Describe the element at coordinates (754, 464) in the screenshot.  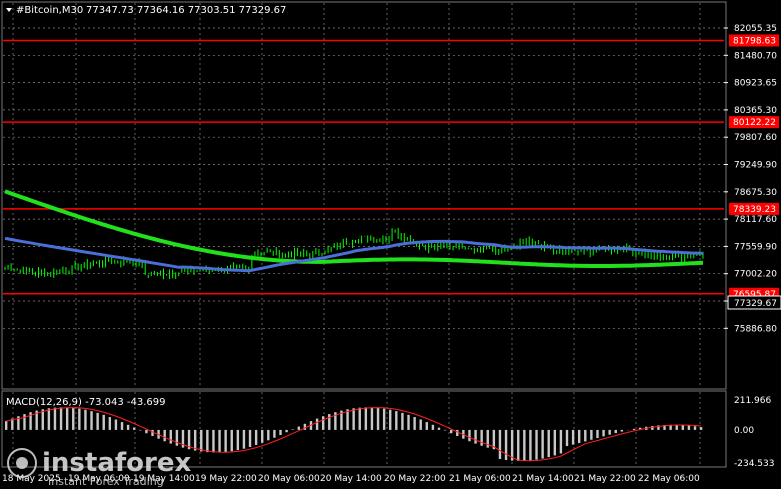
I see `macd-tick-label: -234.533` at that location.